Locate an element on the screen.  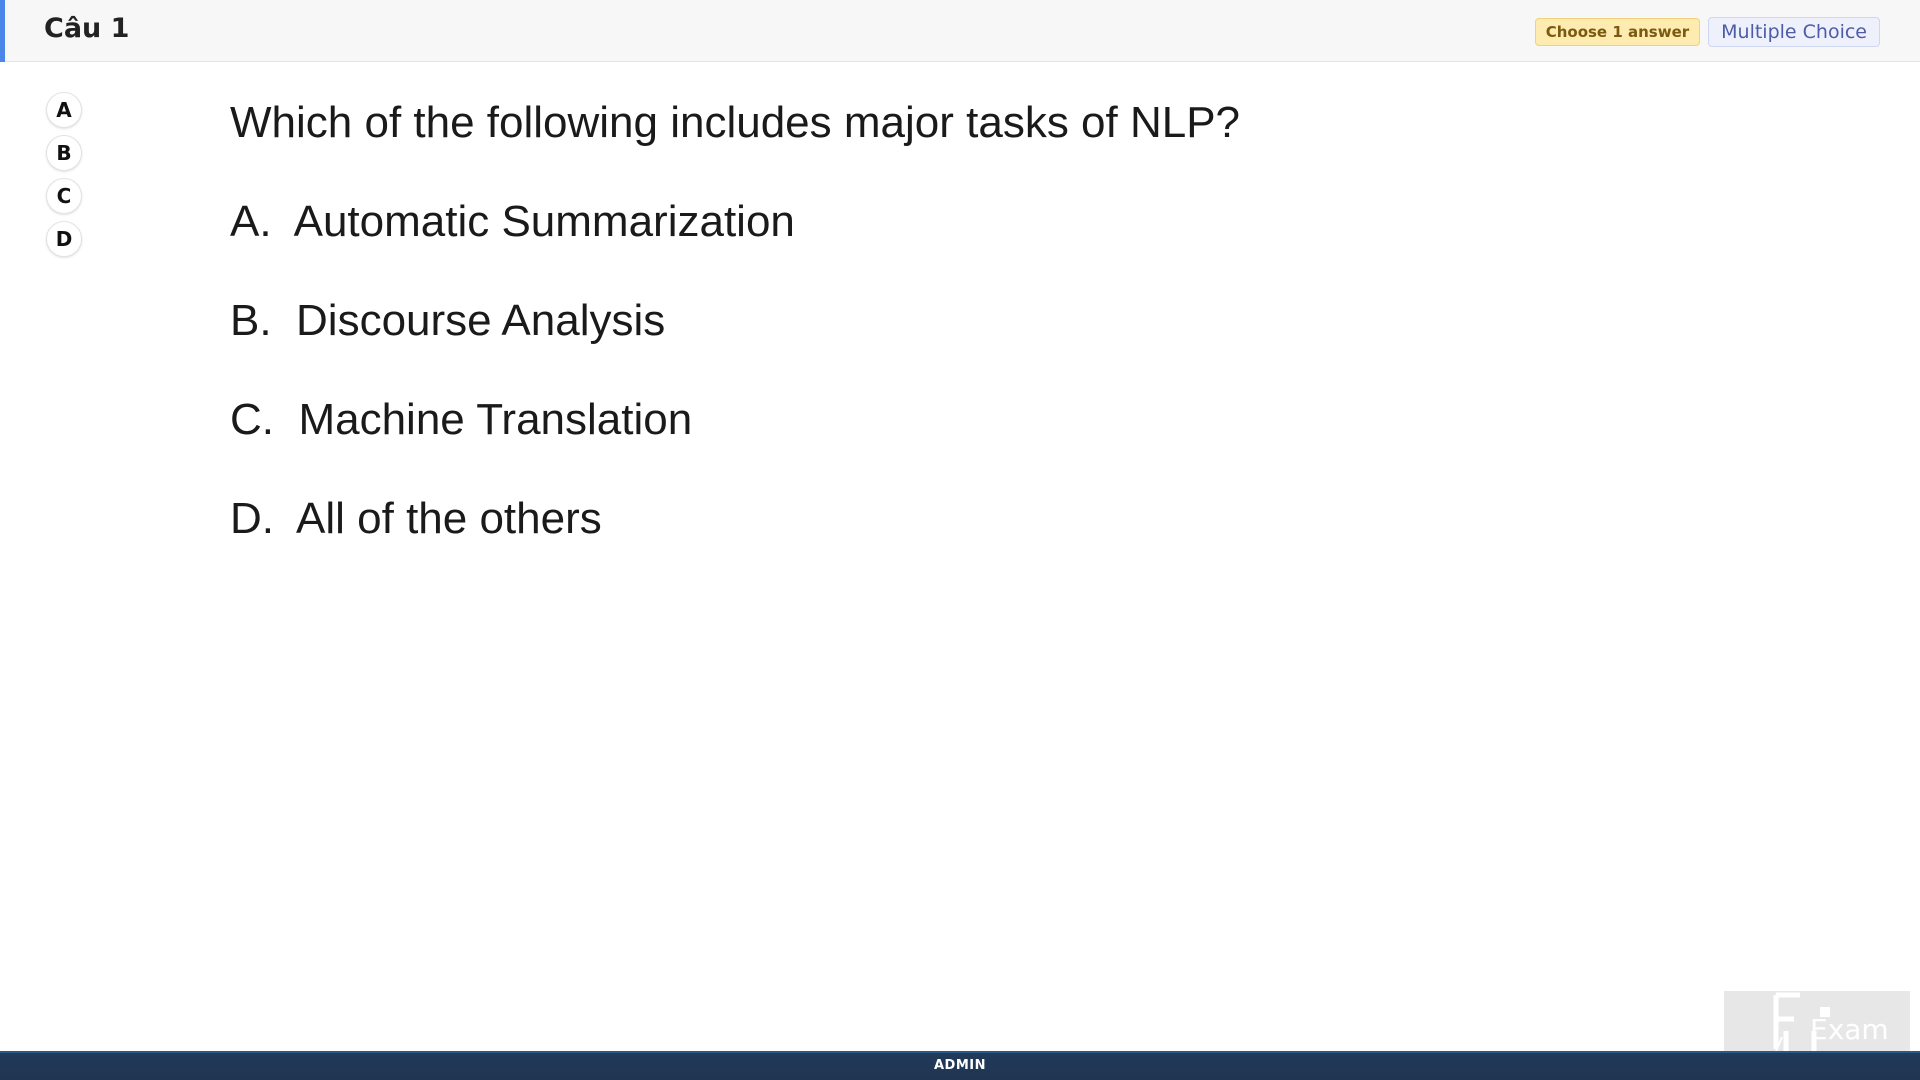
option-button-d: D is located at coordinates (64, 239).